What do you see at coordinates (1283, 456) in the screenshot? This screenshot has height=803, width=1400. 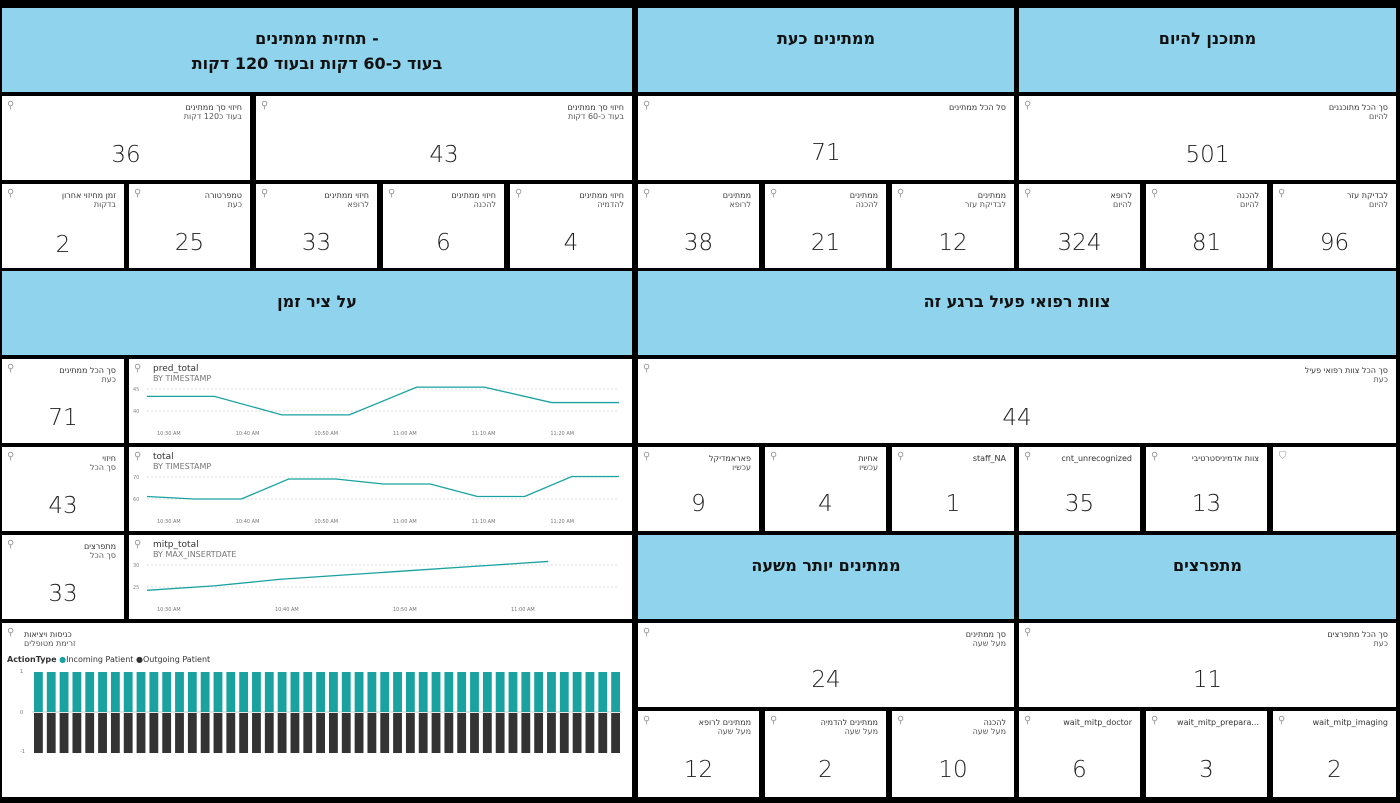 I see `alert-icon: ⛉` at bounding box center [1283, 456].